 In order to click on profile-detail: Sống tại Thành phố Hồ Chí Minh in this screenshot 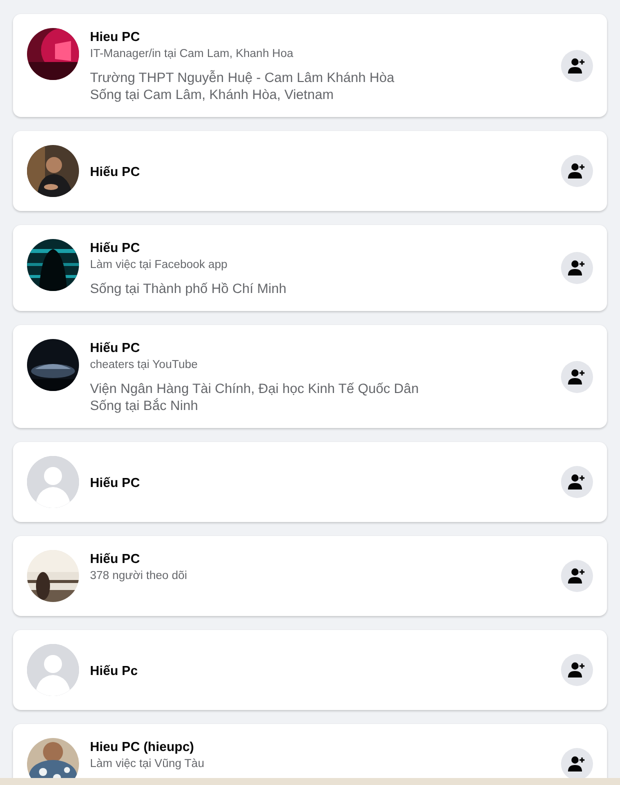, I will do `click(189, 288)`.